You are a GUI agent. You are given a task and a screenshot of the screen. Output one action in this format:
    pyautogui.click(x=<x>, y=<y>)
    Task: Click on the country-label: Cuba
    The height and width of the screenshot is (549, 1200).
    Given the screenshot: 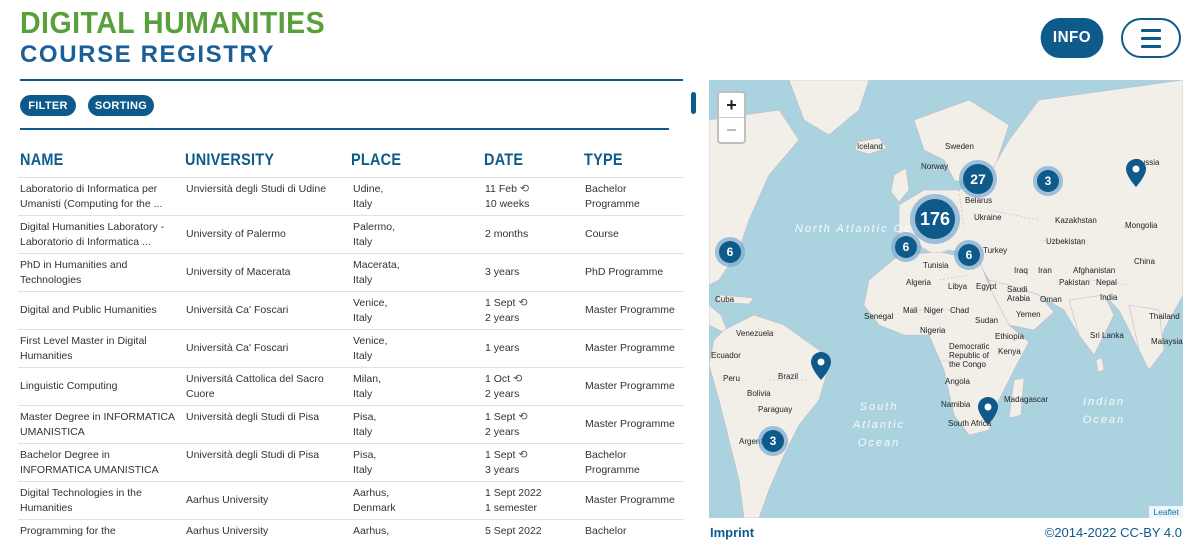 What is the action you would take?
    pyautogui.click(x=725, y=299)
    